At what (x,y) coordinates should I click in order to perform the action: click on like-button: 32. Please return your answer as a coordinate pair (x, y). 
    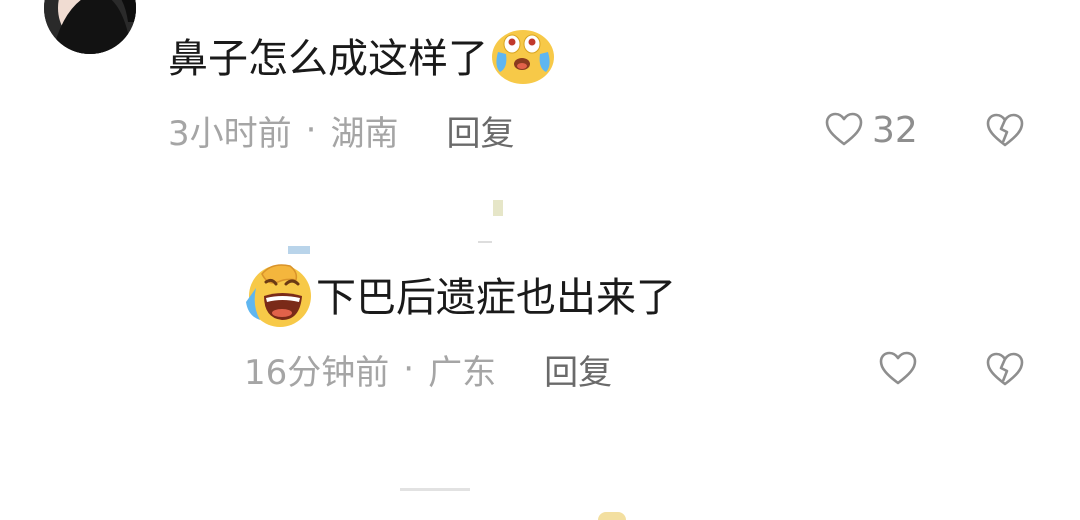
    Looking at the image, I should click on (871, 130).